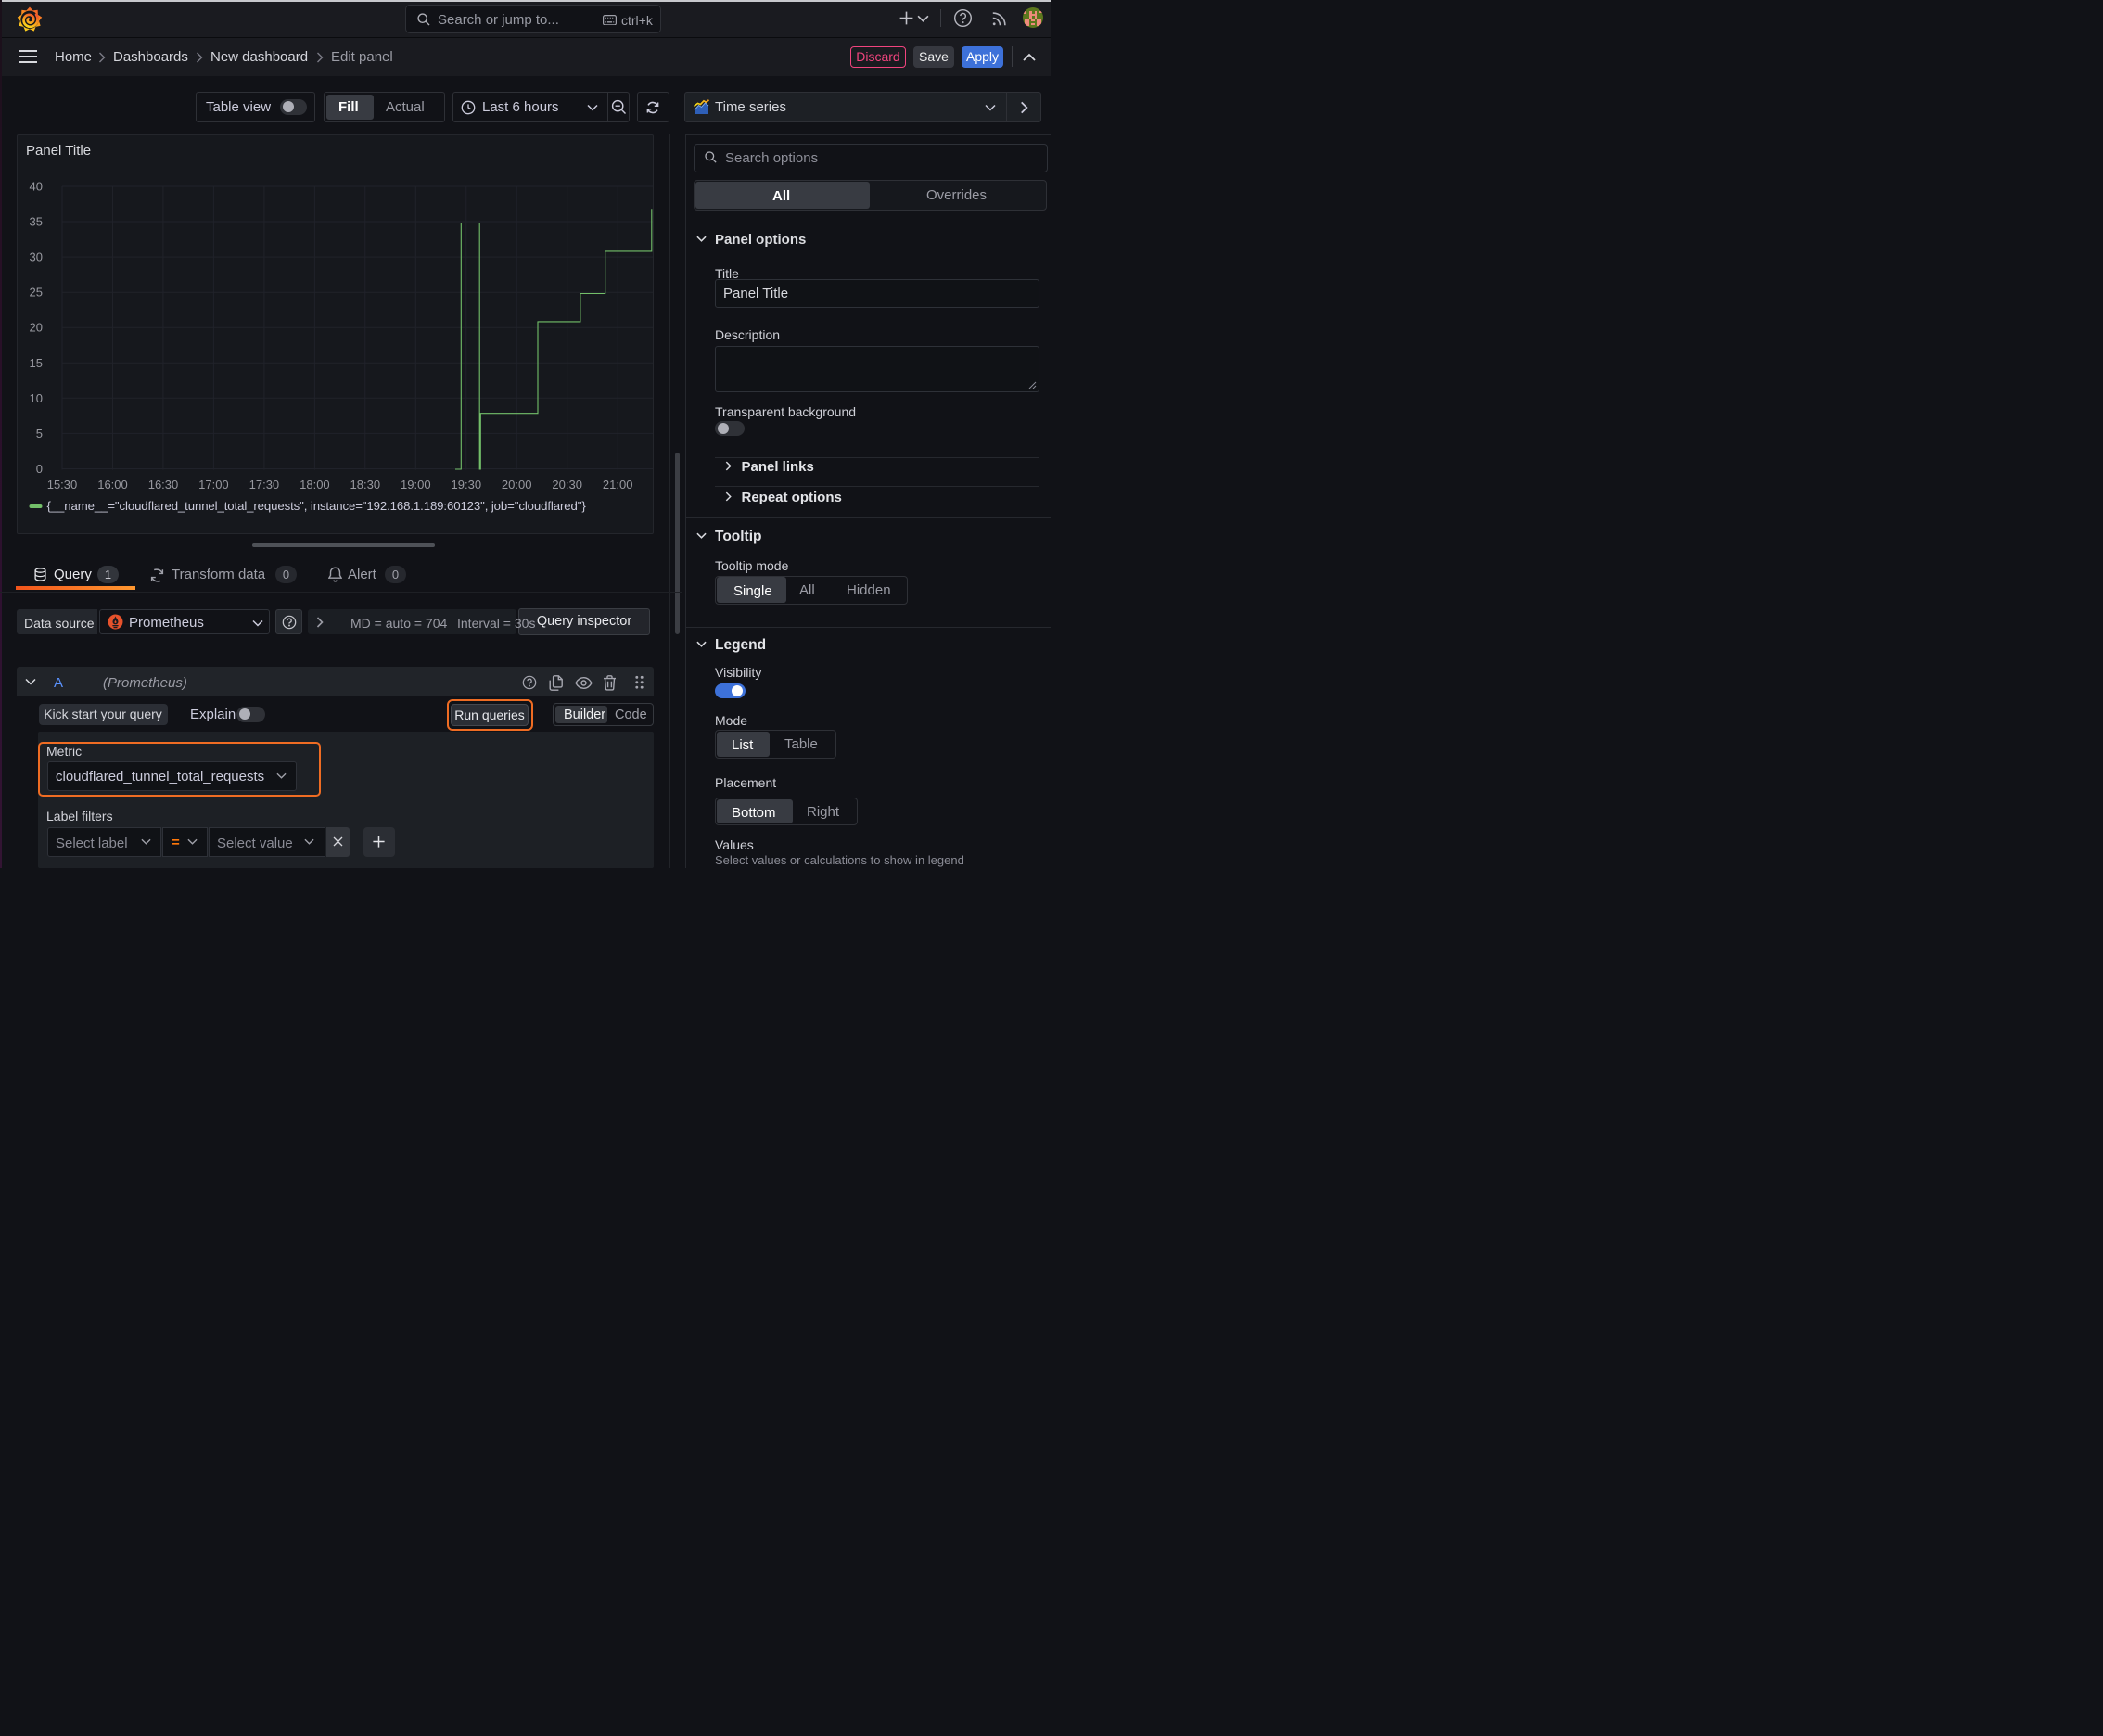 The image size is (2103, 1736). I want to click on svg-text: 40, so click(36, 186).